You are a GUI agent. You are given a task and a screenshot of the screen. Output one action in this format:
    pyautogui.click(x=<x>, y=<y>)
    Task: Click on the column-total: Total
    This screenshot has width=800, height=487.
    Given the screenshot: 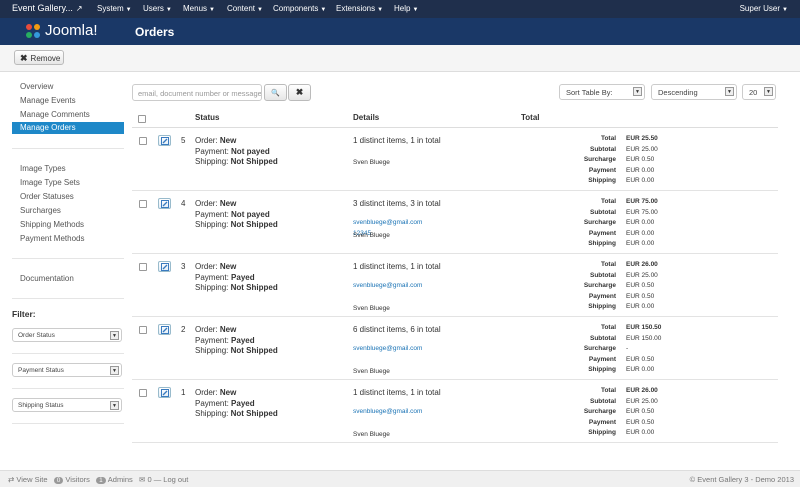 What is the action you would take?
    pyautogui.click(x=530, y=117)
    